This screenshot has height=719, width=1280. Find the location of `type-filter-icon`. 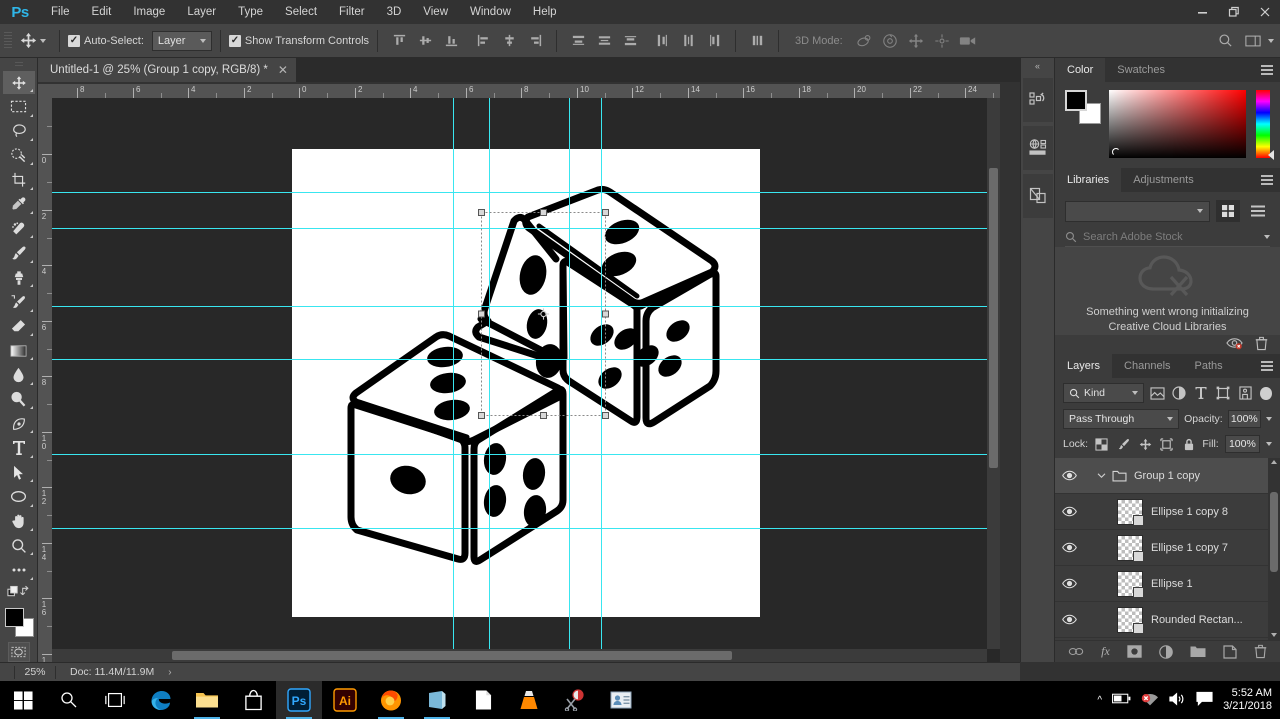

type-filter-icon is located at coordinates (1201, 393).